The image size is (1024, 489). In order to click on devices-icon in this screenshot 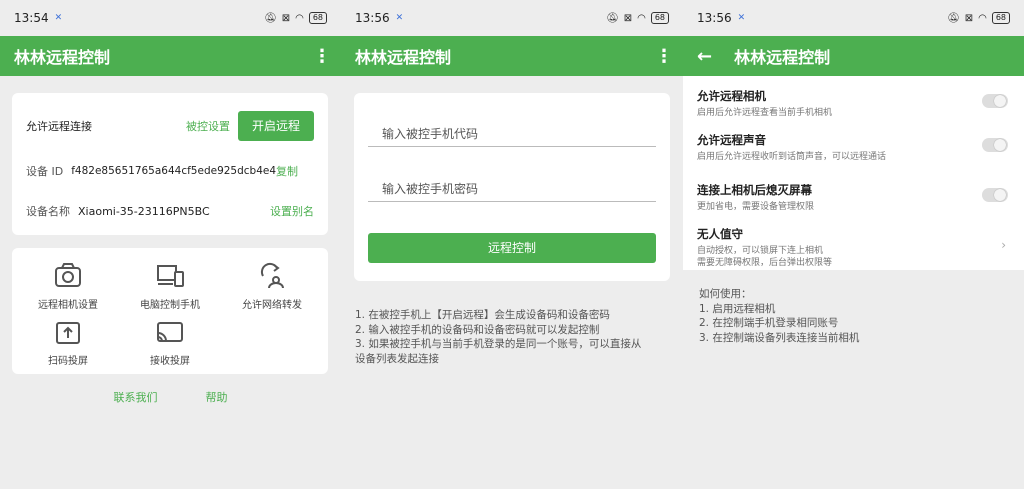, I will do `click(170, 276)`.